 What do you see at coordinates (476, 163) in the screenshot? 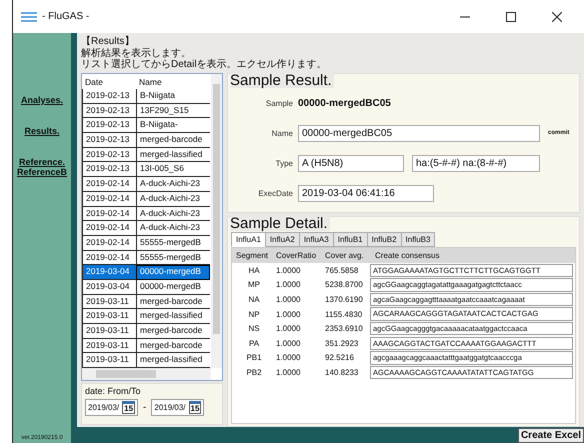
I see `subtype-field: ha:(5-#-#) na:(8-#-#)` at bounding box center [476, 163].